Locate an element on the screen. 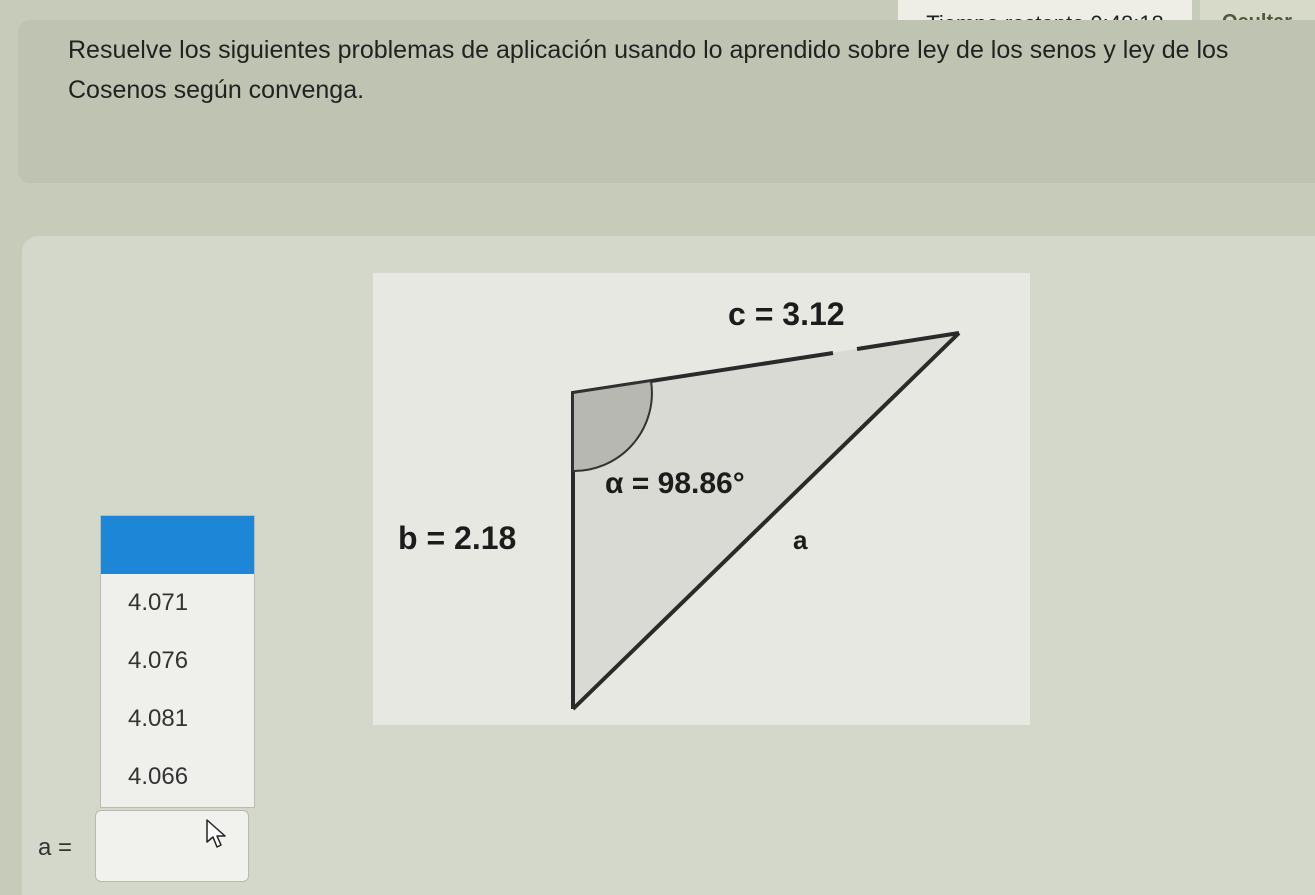 This screenshot has width=1315, height=895. angle-alpha-label: α = 98.86° is located at coordinates (675, 483).